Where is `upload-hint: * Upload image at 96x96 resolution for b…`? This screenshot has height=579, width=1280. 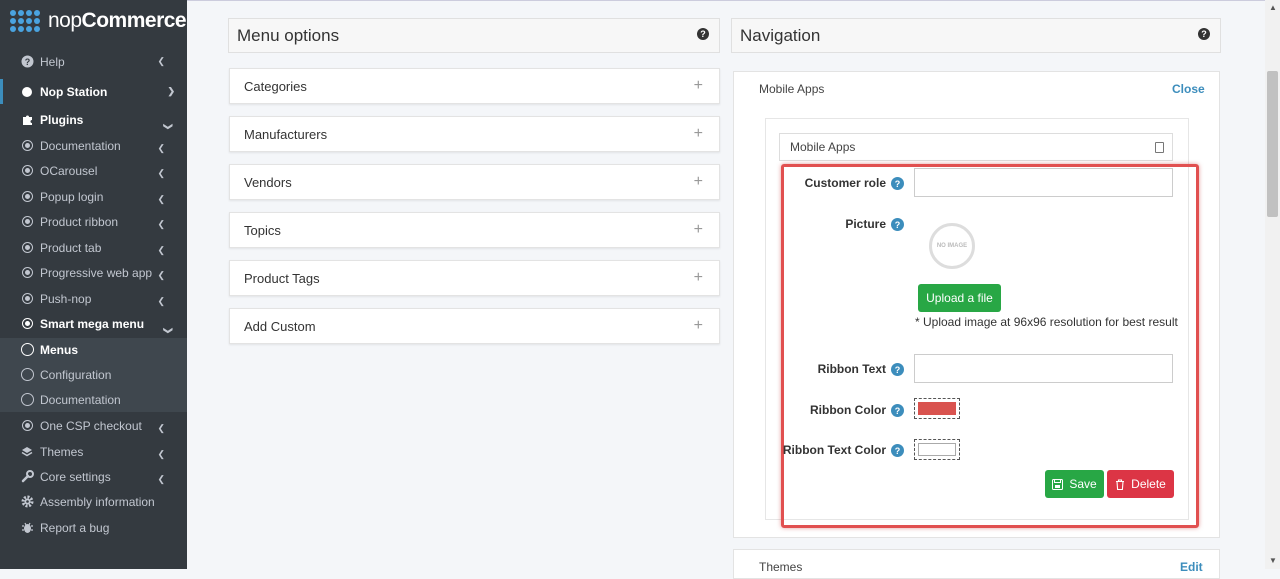
upload-hint: * Upload image at 96x96 resolution for b… is located at coordinates (1046, 322).